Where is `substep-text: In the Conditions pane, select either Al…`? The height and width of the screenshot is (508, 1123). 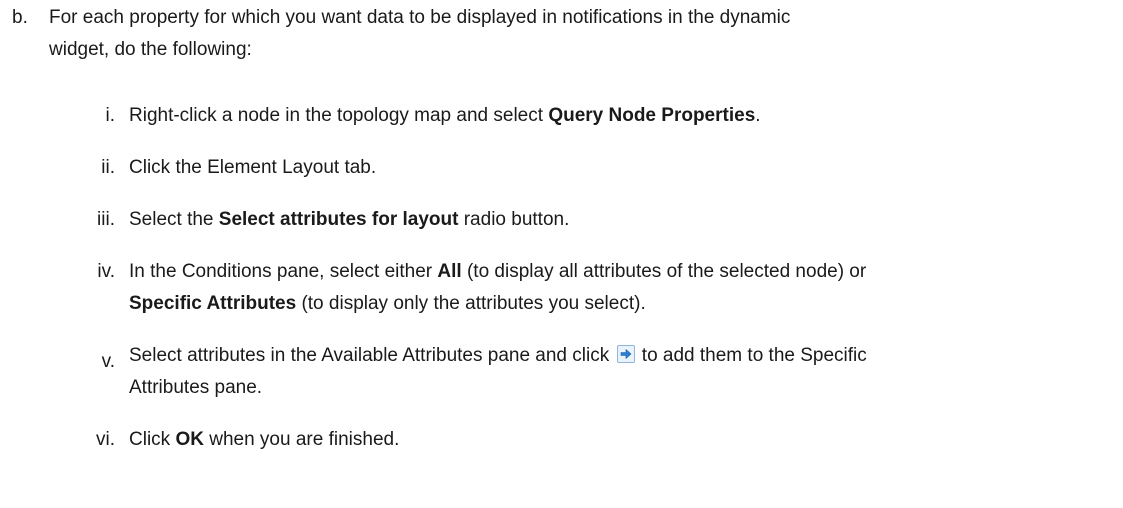
substep-text: In the Conditions pane, select either Al… is located at coordinates (619, 288).